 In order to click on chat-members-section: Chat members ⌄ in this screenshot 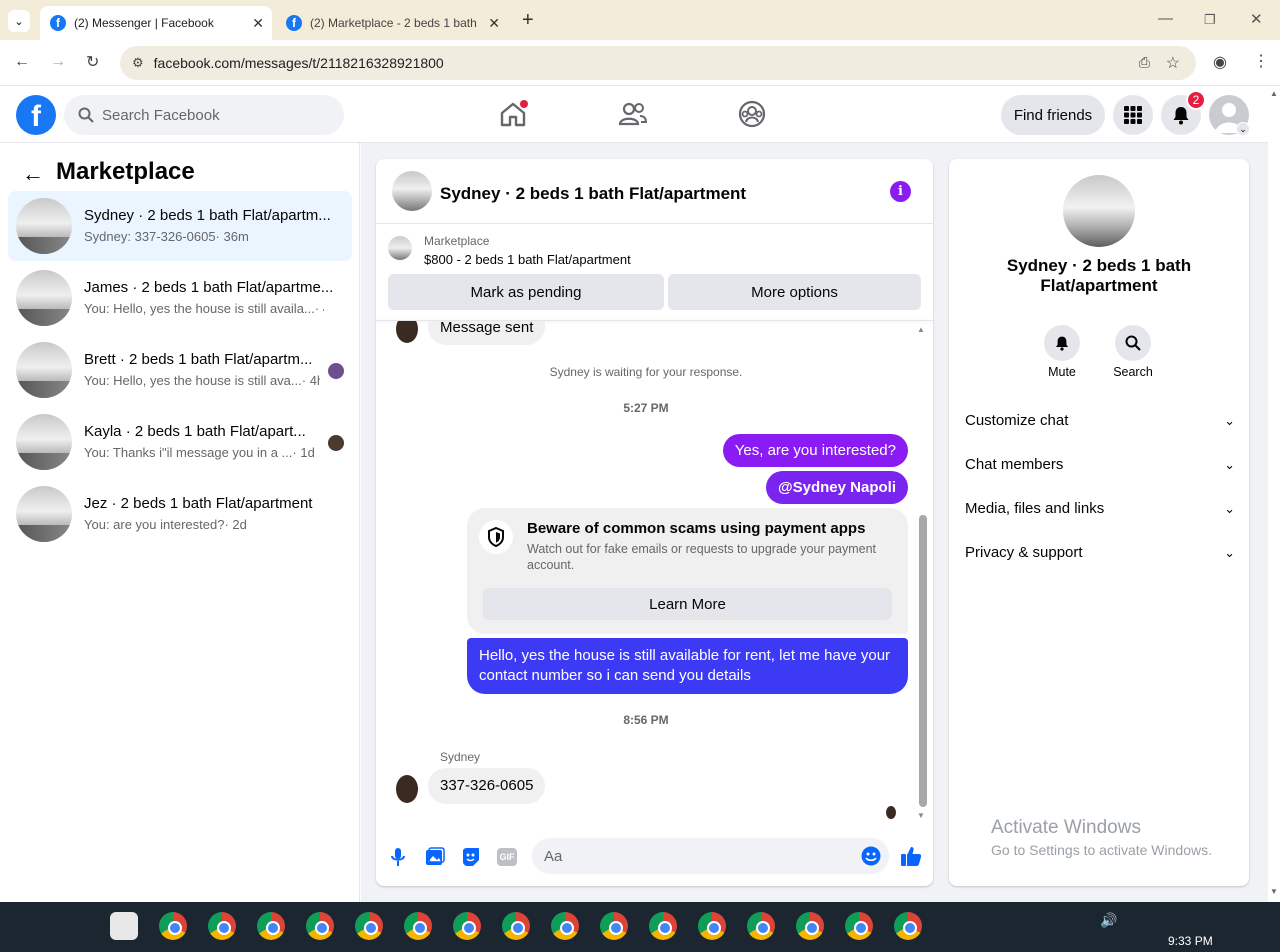, I will do `click(1100, 464)`.